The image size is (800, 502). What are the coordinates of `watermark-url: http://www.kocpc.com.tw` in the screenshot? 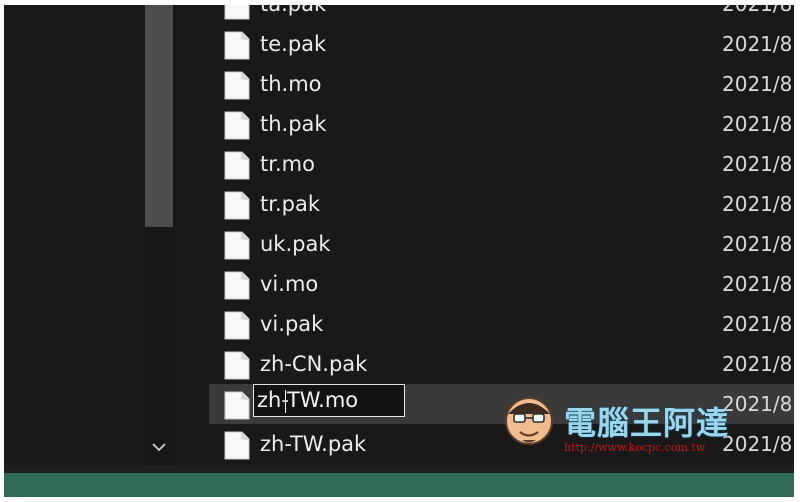 It's located at (635, 447).